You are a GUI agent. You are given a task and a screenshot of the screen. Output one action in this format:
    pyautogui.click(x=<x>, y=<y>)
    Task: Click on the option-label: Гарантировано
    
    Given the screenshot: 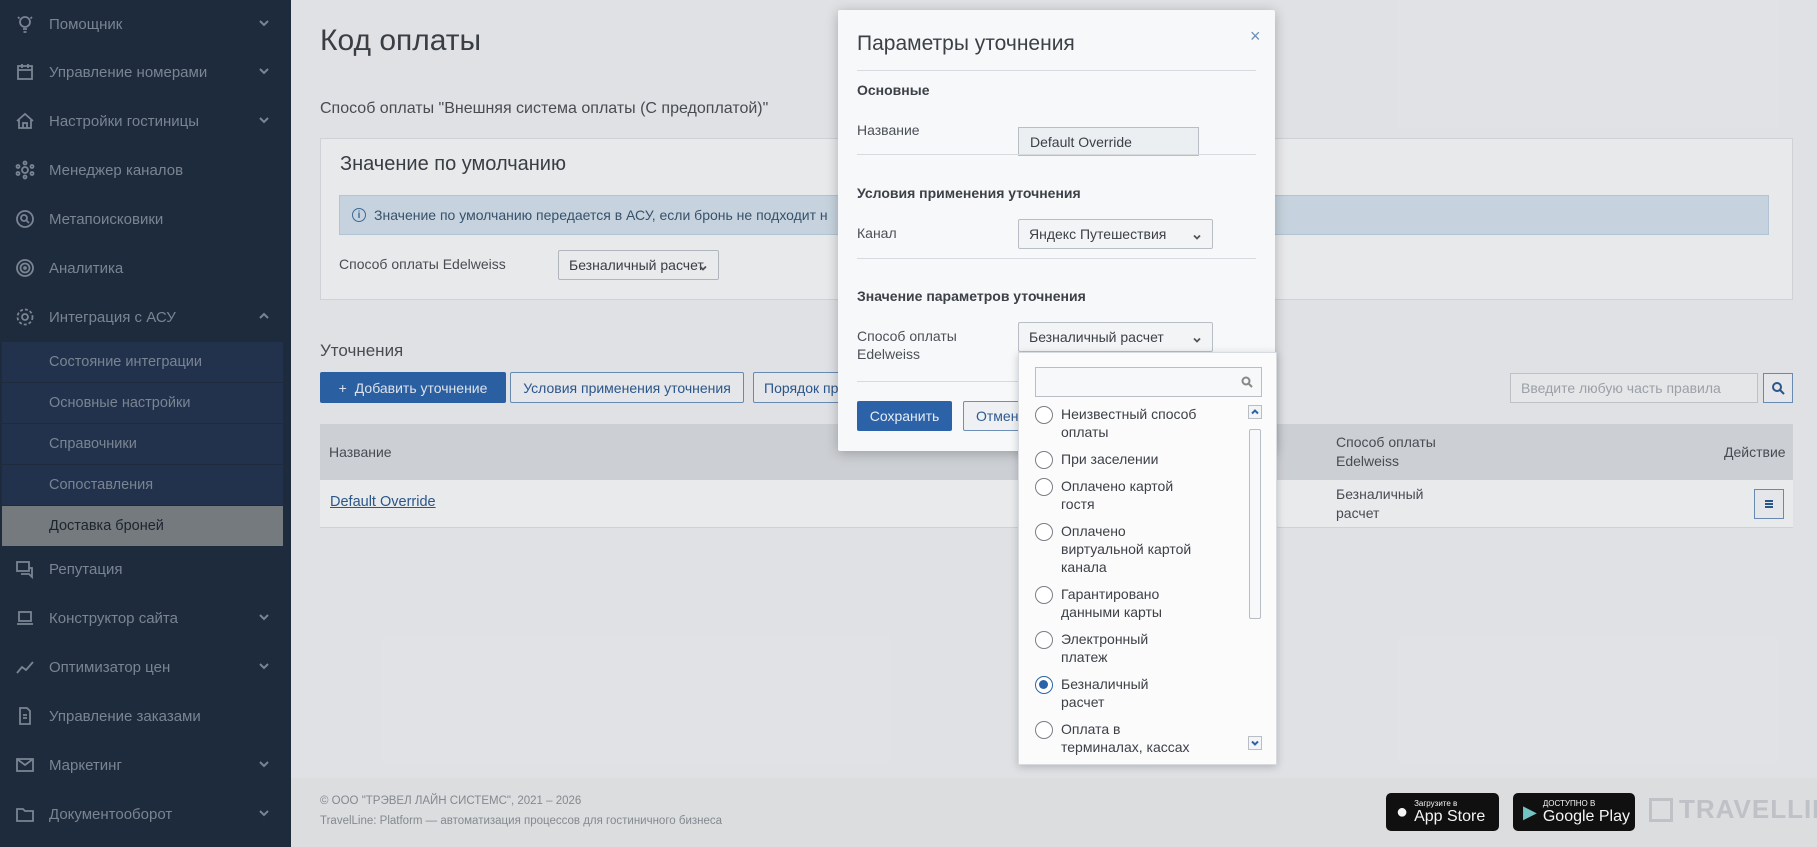 What is the action you would take?
    pyautogui.click(x=1110, y=594)
    